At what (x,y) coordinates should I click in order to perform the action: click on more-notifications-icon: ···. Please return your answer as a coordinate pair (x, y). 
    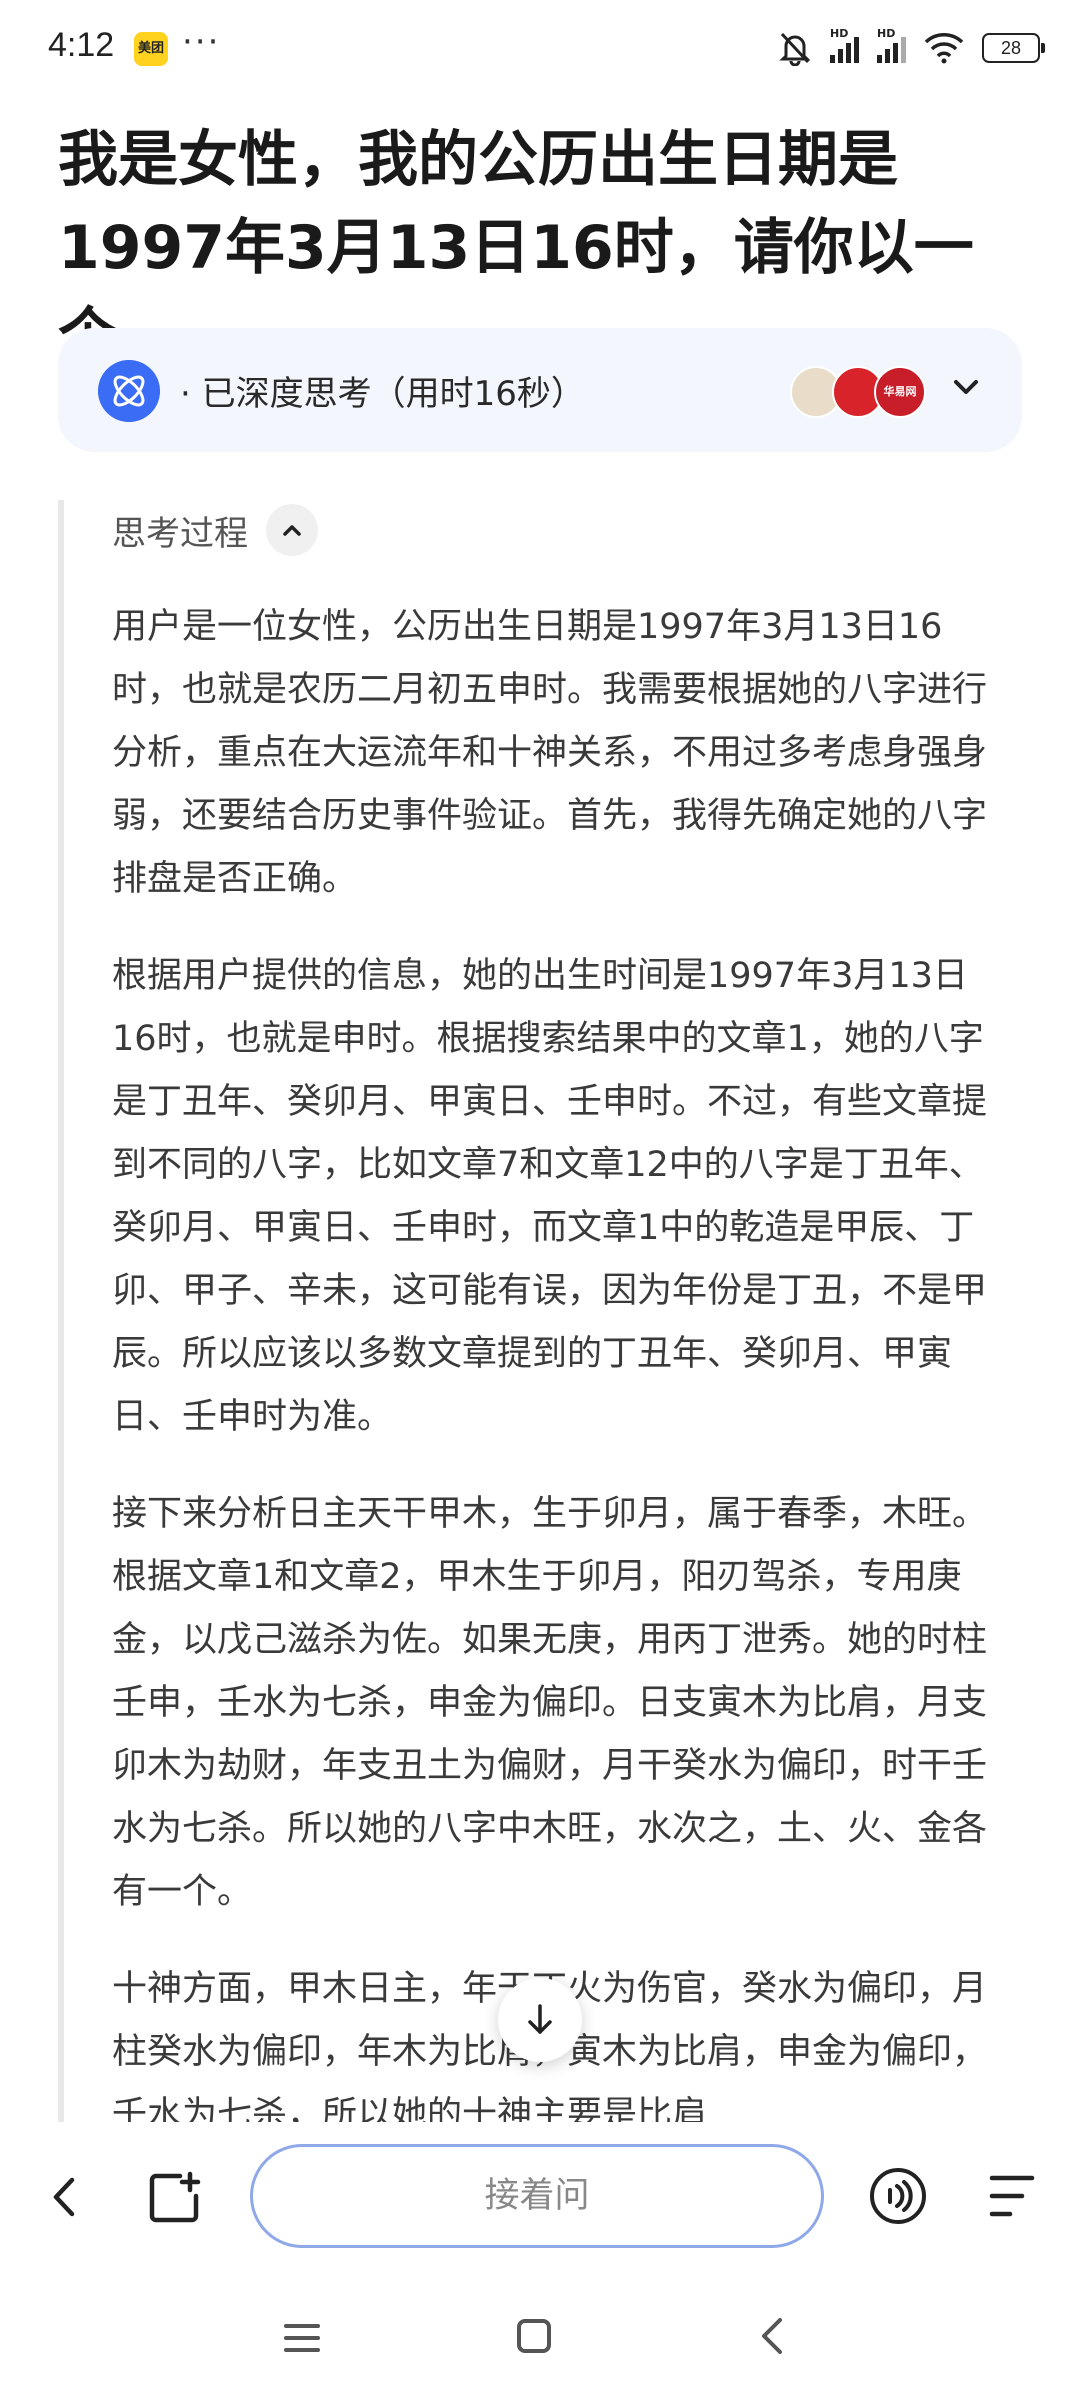
    Looking at the image, I should click on (201, 42).